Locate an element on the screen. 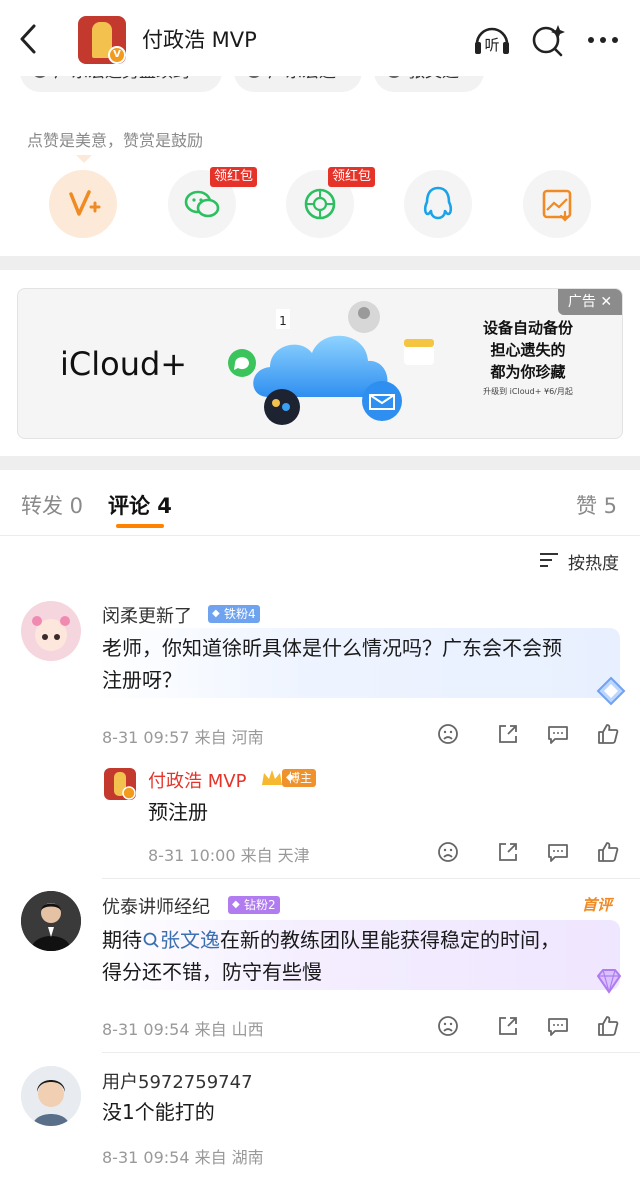 The height and width of the screenshot is (1185, 640). qq-icon is located at coordinates (438, 203).